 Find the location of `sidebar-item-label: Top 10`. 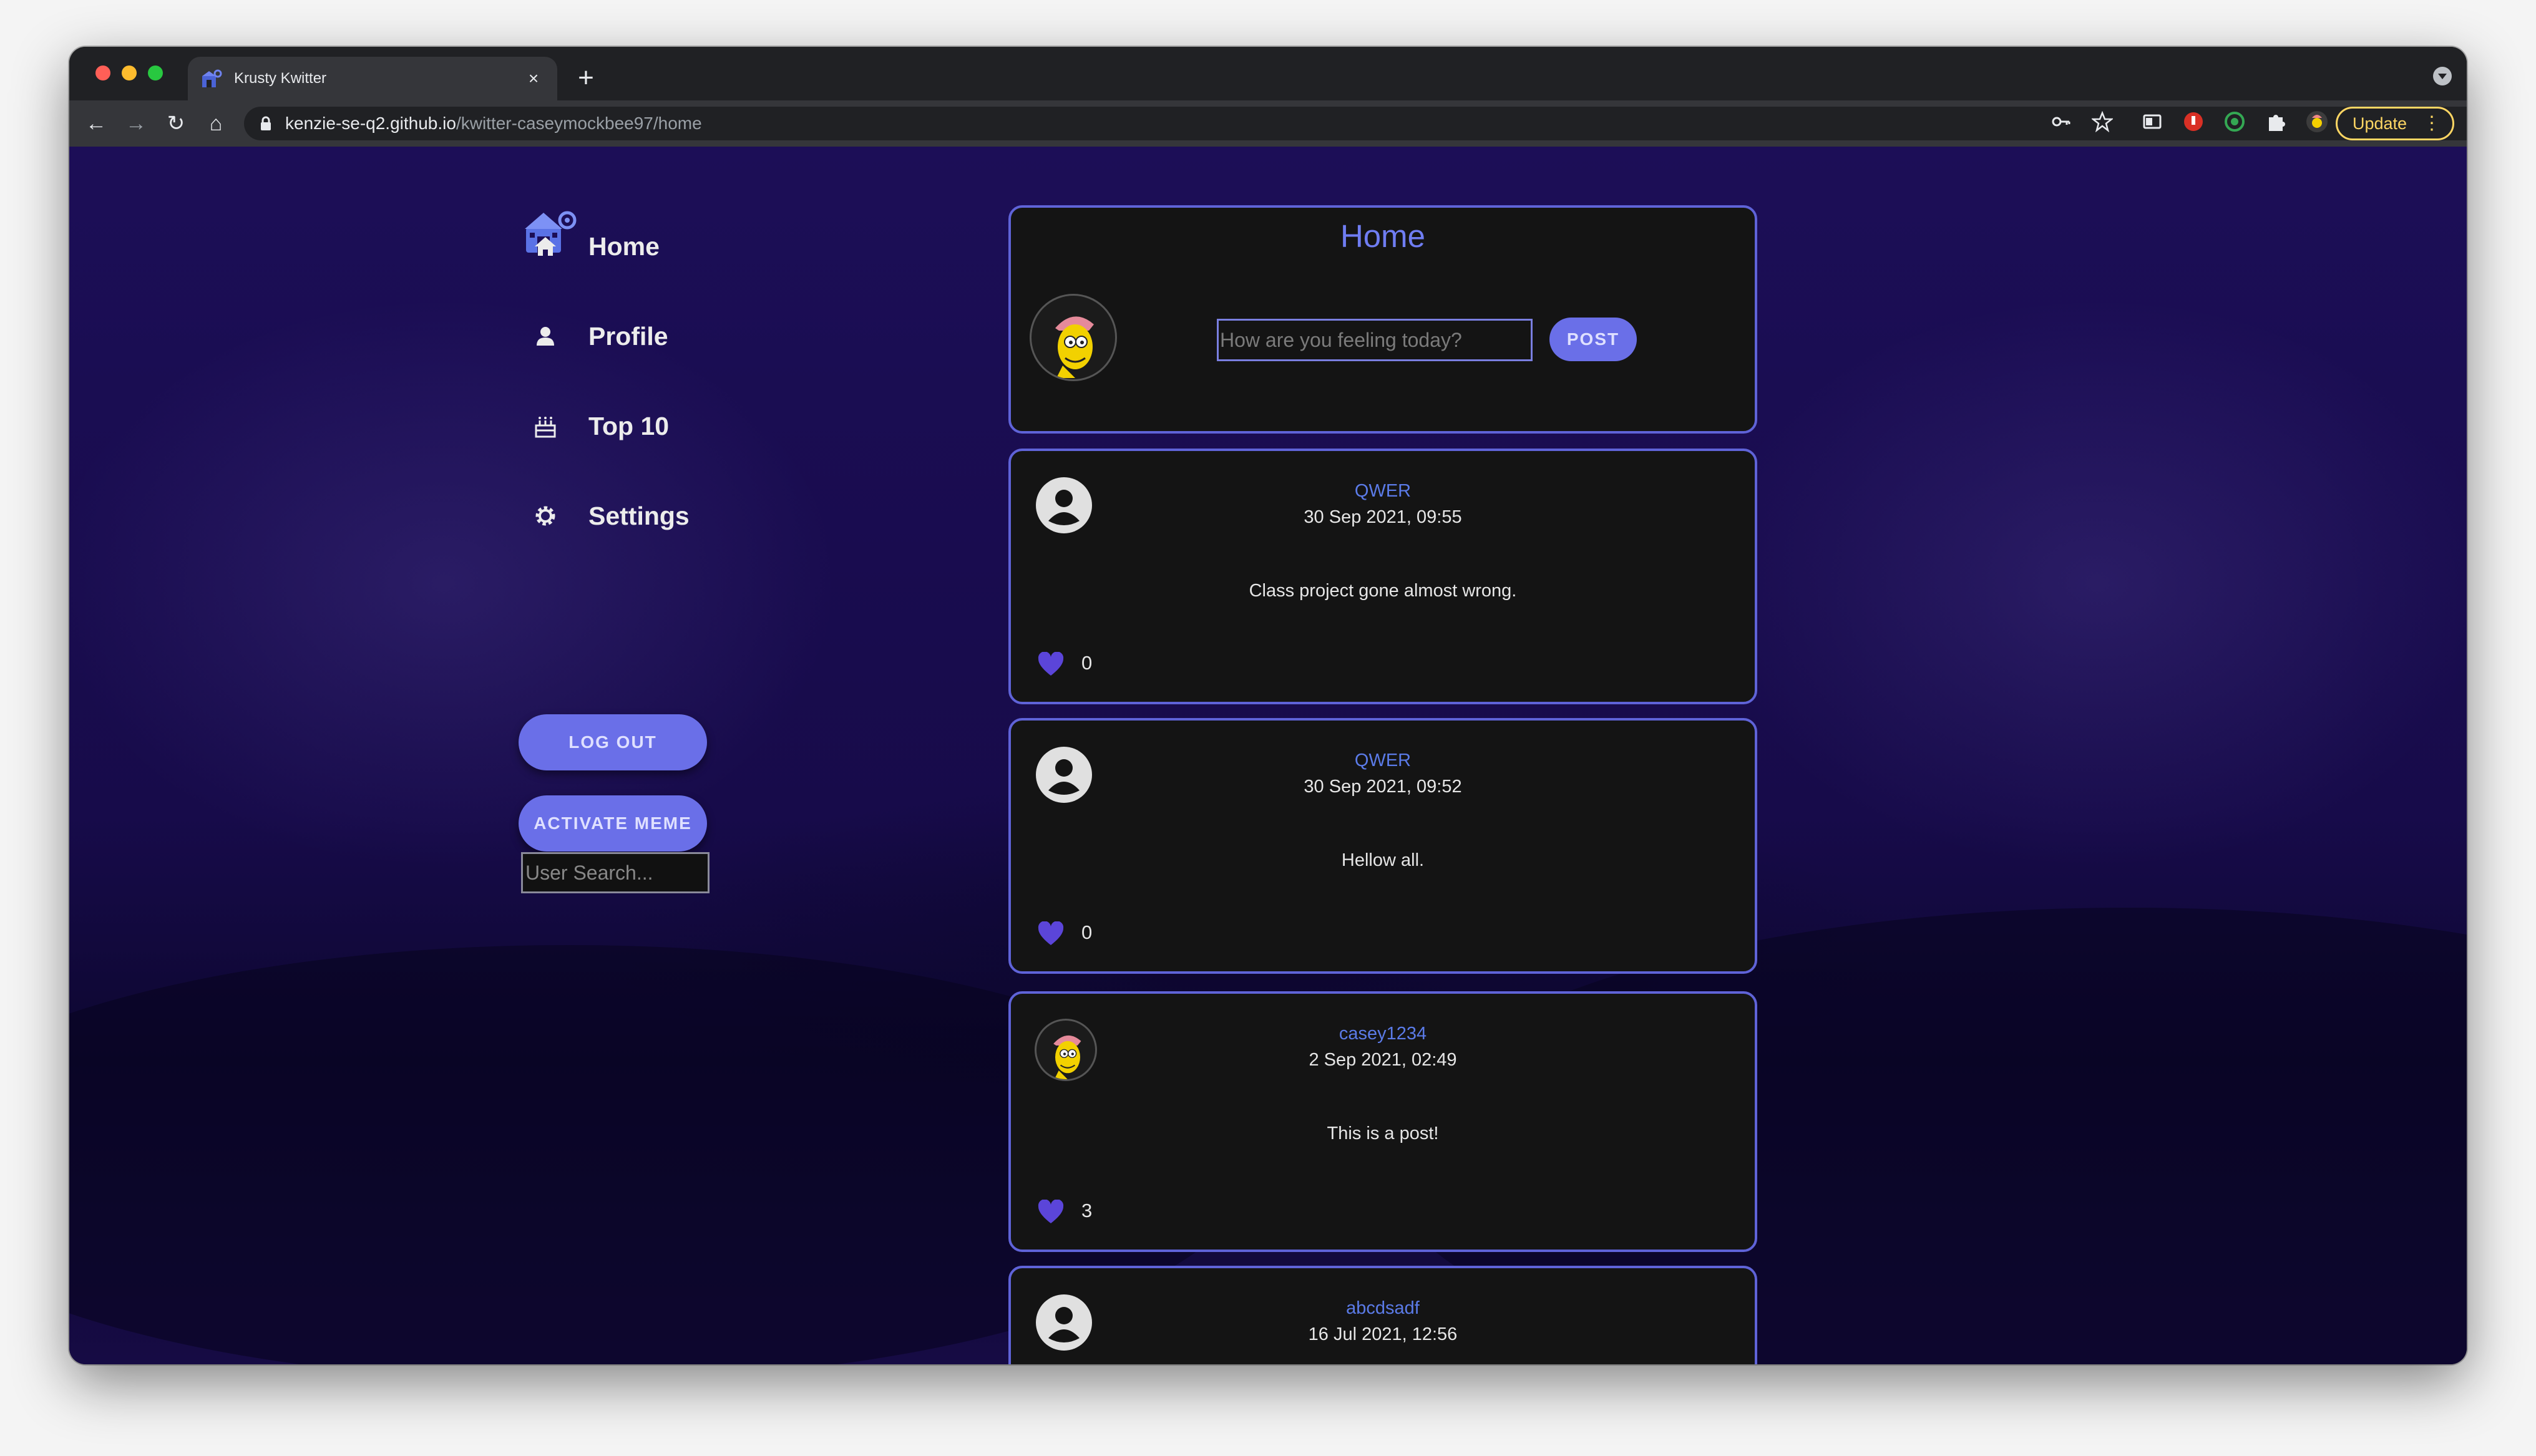

sidebar-item-label: Top 10 is located at coordinates (629, 425).